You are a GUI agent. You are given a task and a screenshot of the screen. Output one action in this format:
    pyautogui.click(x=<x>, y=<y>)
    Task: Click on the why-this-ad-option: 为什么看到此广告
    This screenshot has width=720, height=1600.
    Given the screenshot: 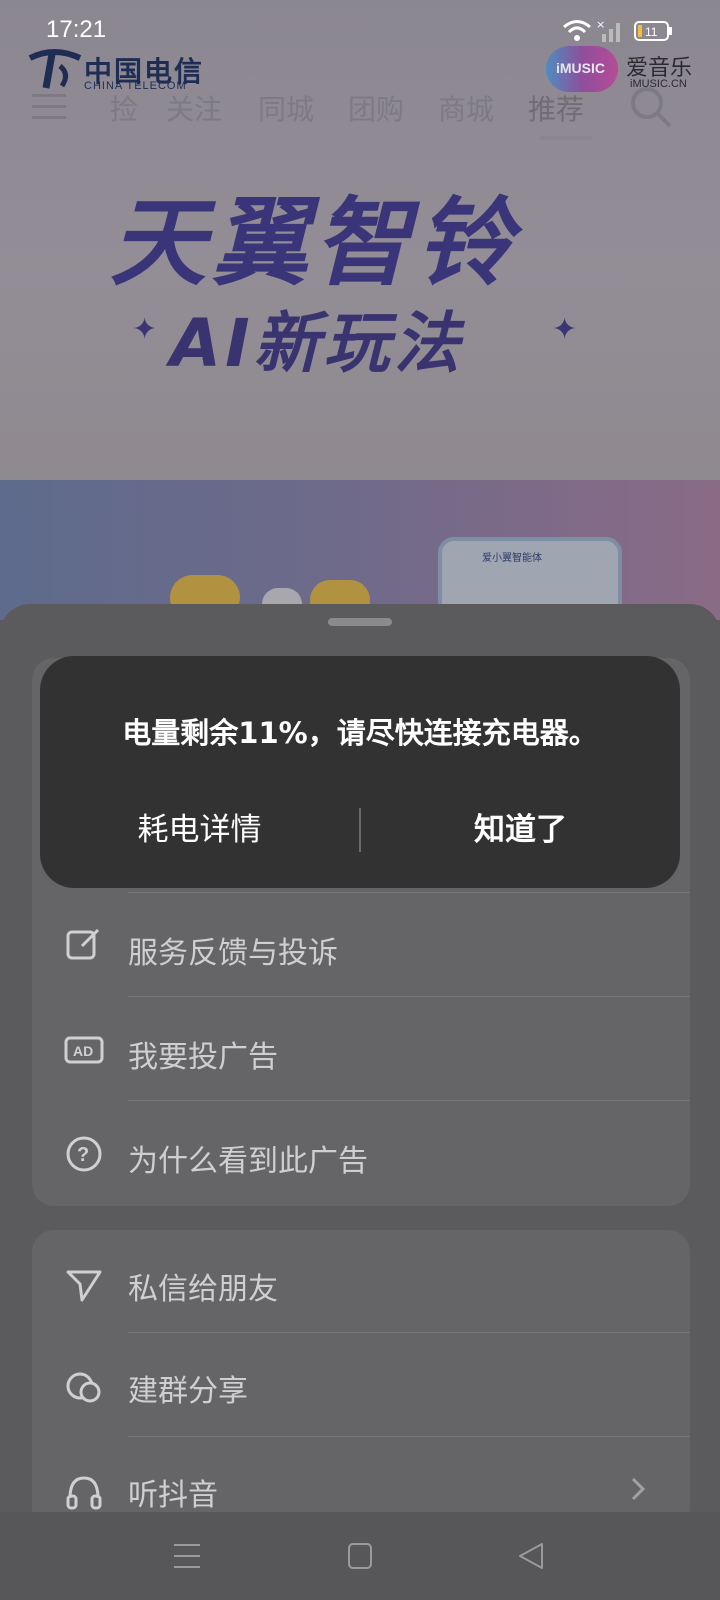 What is the action you would take?
    pyautogui.click(x=248, y=1158)
    